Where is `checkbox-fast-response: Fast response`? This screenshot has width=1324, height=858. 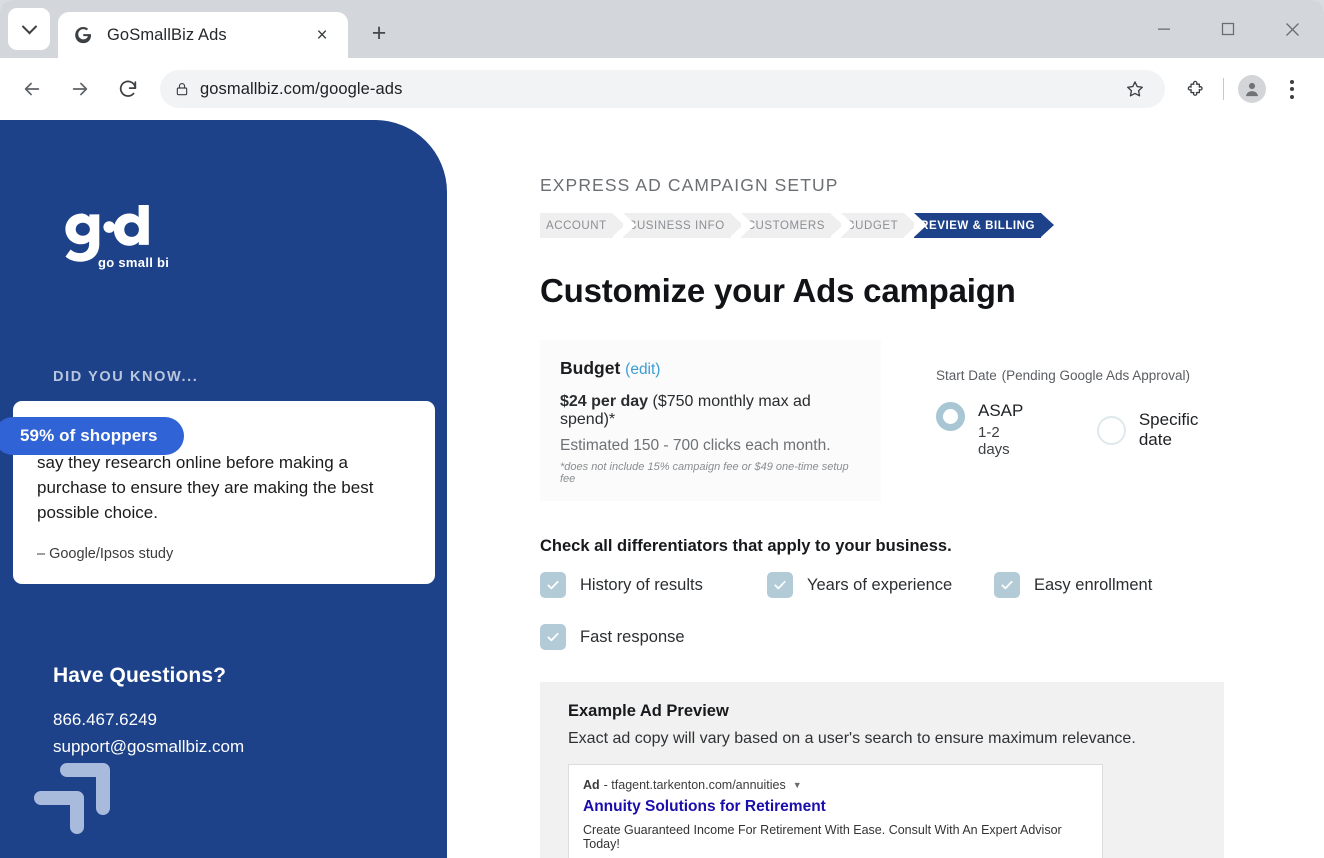
checkbox-fast-response: Fast response is located at coordinates (653, 637).